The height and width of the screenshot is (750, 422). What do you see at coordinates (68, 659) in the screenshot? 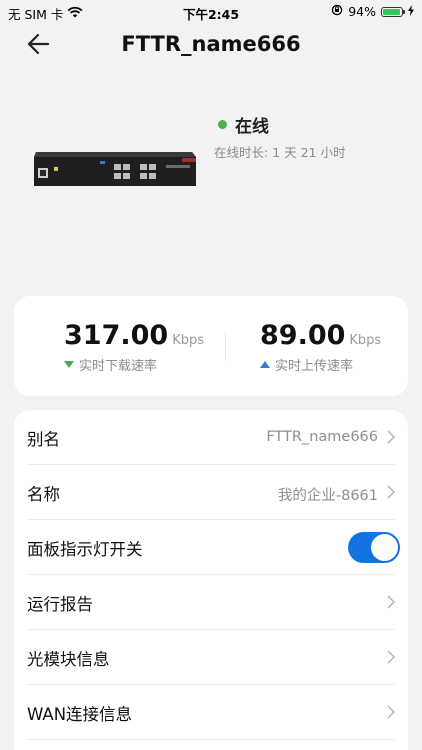
I see `optical-module-label: 光模块信息` at bounding box center [68, 659].